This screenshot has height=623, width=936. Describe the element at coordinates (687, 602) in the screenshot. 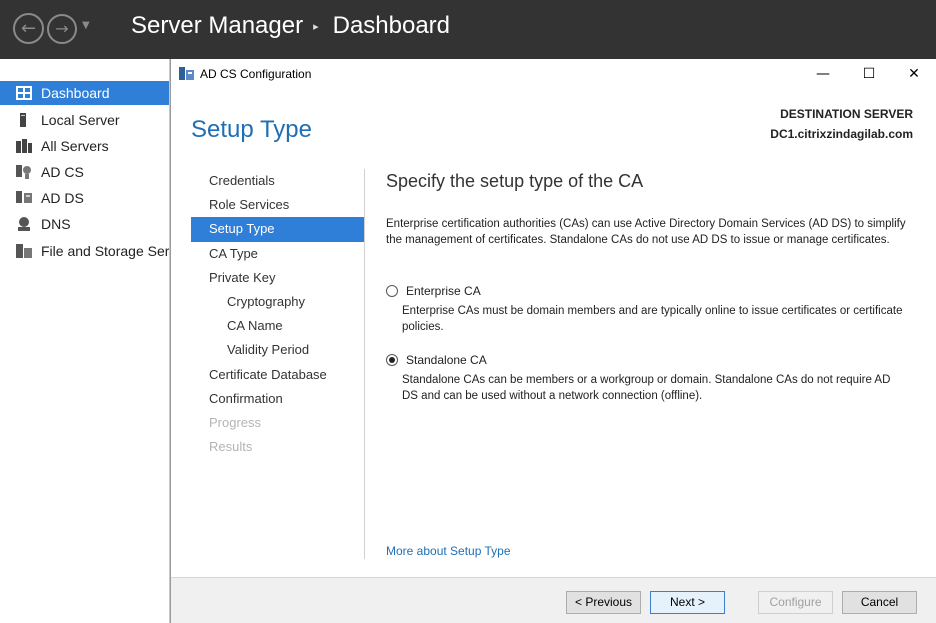

I see `next-button: Next >` at that location.